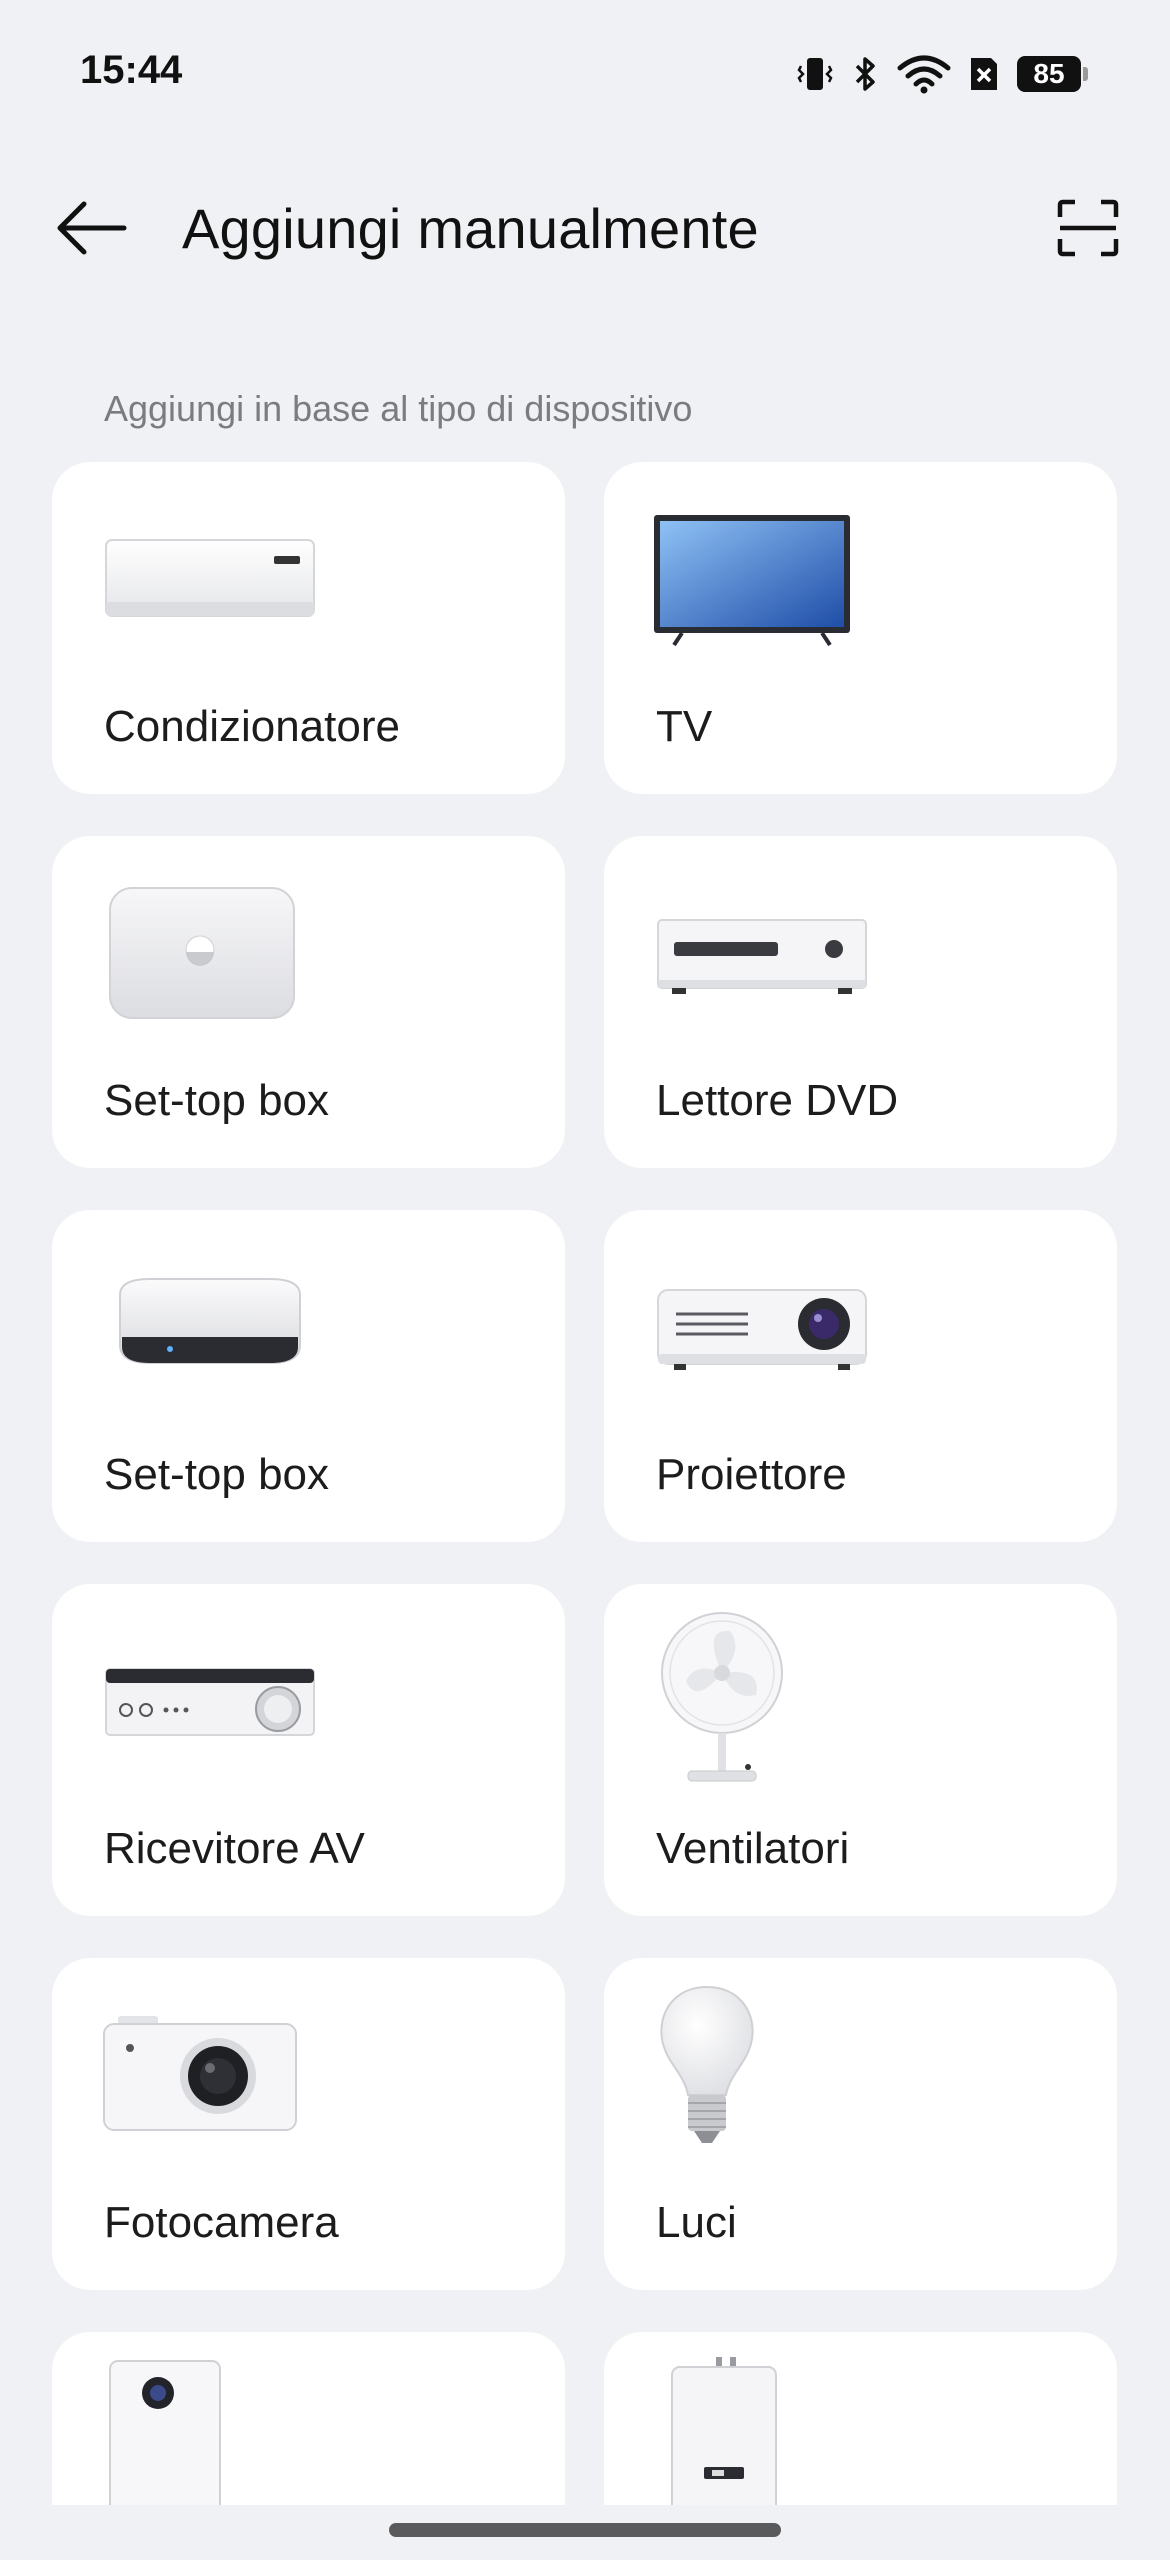  What do you see at coordinates (924, 74) in the screenshot?
I see `wifi-icon` at bounding box center [924, 74].